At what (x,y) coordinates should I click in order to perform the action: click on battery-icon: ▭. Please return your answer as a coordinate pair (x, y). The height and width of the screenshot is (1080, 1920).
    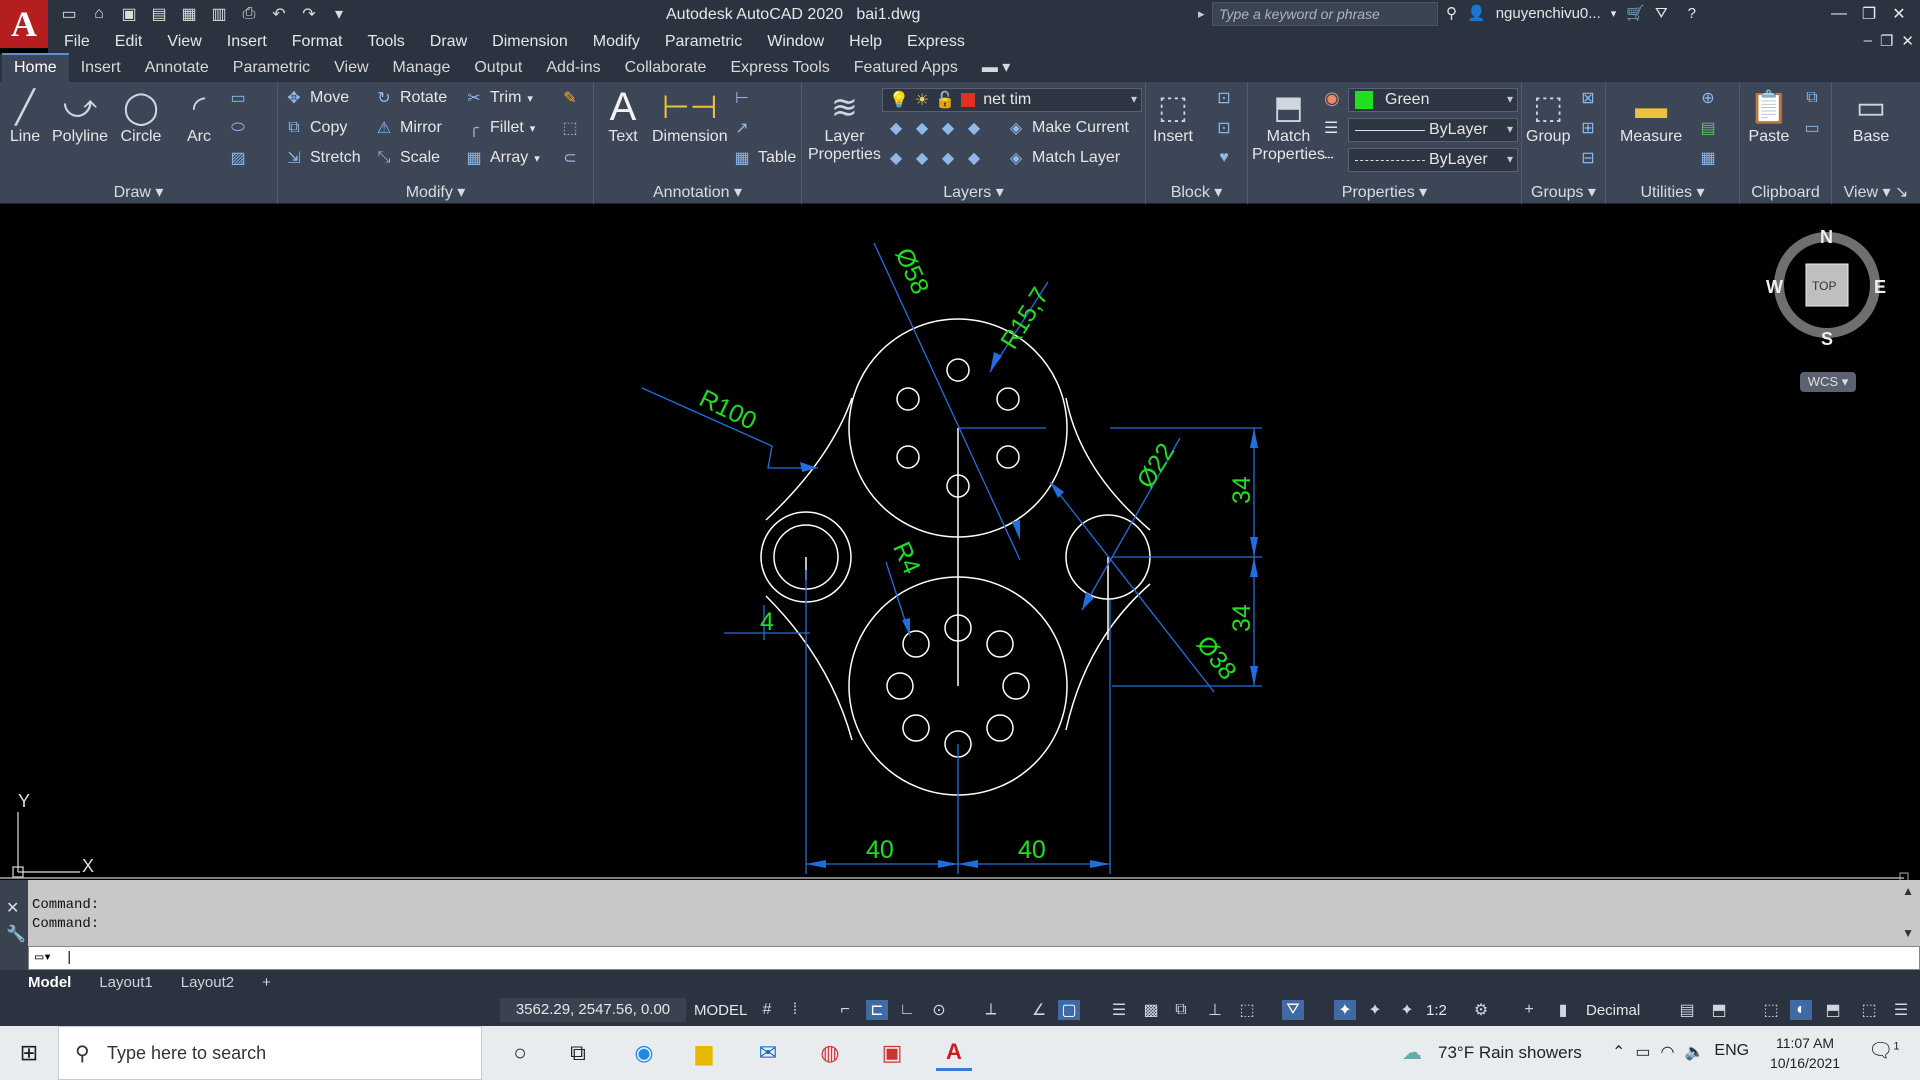
    Looking at the image, I should click on (1642, 1052).